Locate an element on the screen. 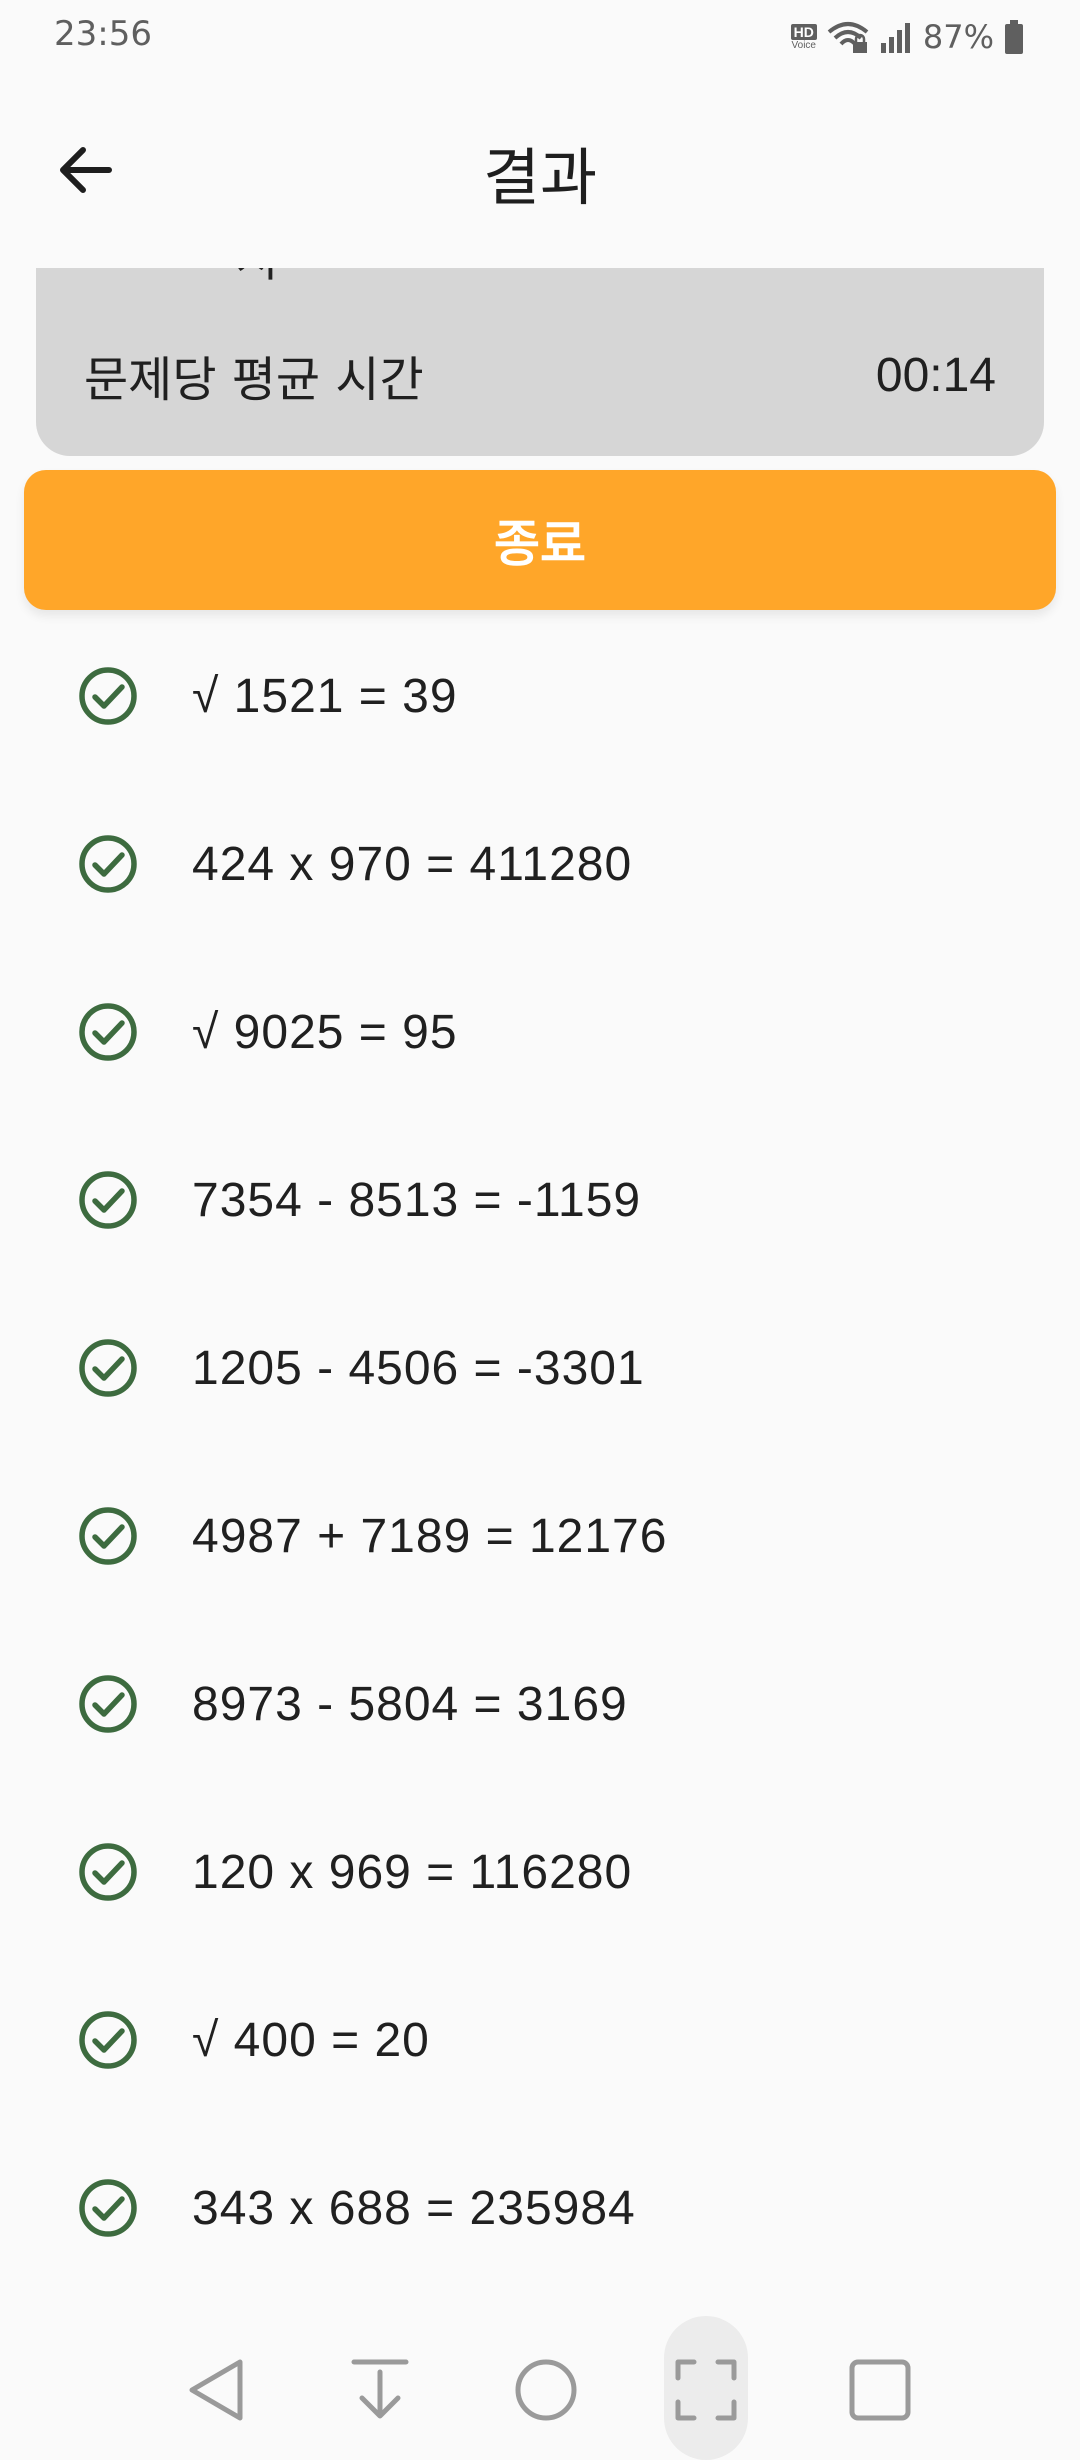 The image size is (1080, 2460). result-item: 4987 + 7189 = 12176 is located at coordinates (540, 1536).